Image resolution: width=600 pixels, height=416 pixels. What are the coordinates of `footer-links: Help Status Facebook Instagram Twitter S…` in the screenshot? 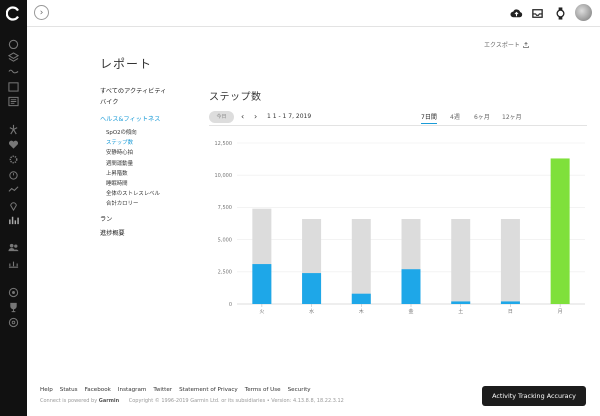 It's located at (175, 390).